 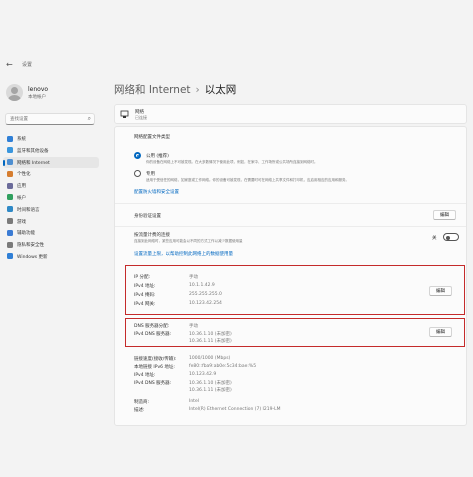 What do you see at coordinates (27, 65) in the screenshot?
I see `app-title: 设置` at bounding box center [27, 65].